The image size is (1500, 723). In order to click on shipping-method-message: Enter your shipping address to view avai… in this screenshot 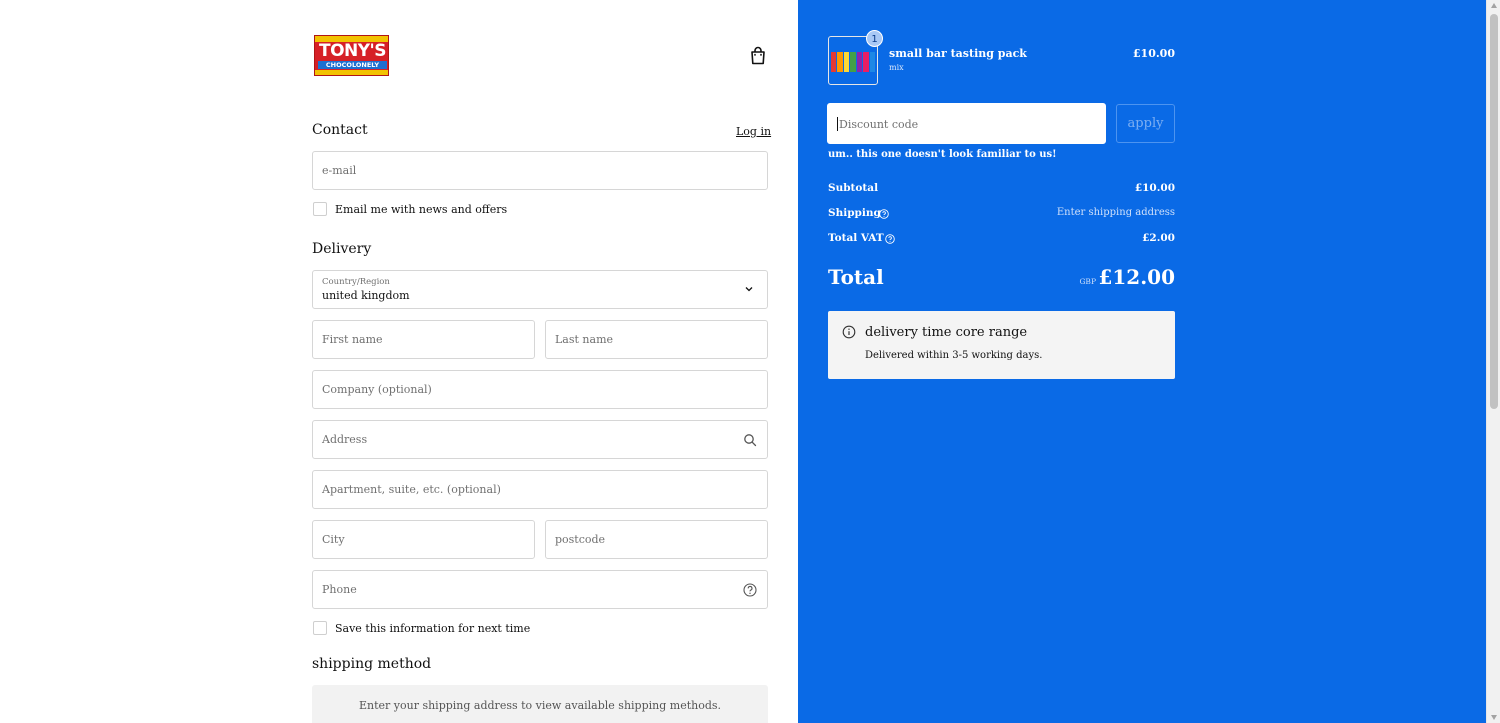, I will do `click(540, 705)`.